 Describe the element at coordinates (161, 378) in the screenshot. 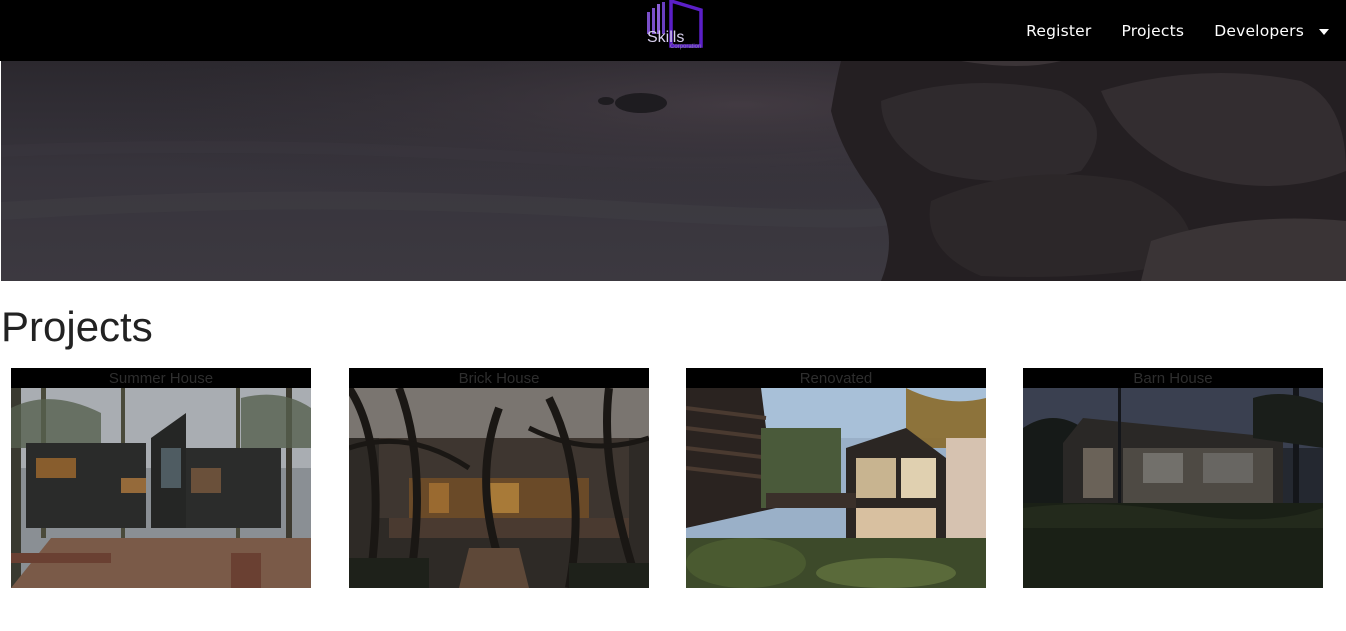

I see `project-title: Summer House` at that location.